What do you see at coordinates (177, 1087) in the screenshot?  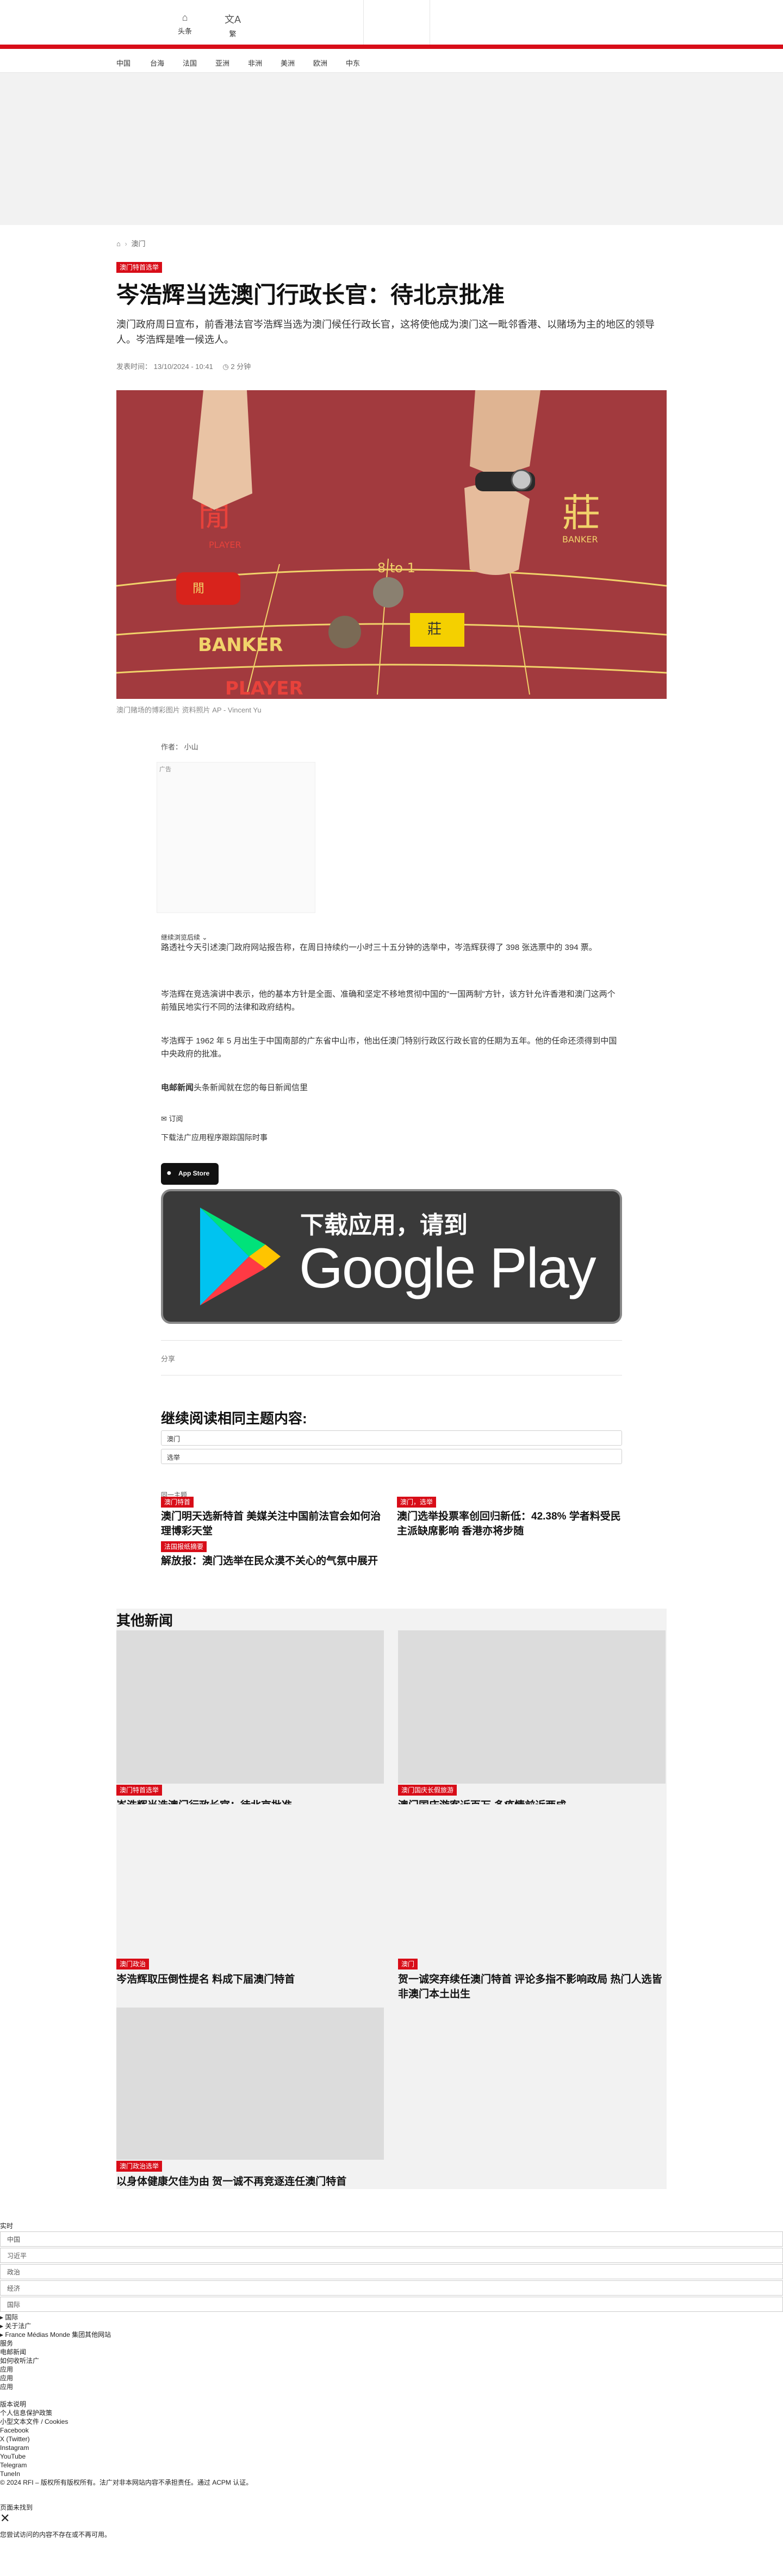 I see `newsletter-label: 电邮新闻` at bounding box center [177, 1087].